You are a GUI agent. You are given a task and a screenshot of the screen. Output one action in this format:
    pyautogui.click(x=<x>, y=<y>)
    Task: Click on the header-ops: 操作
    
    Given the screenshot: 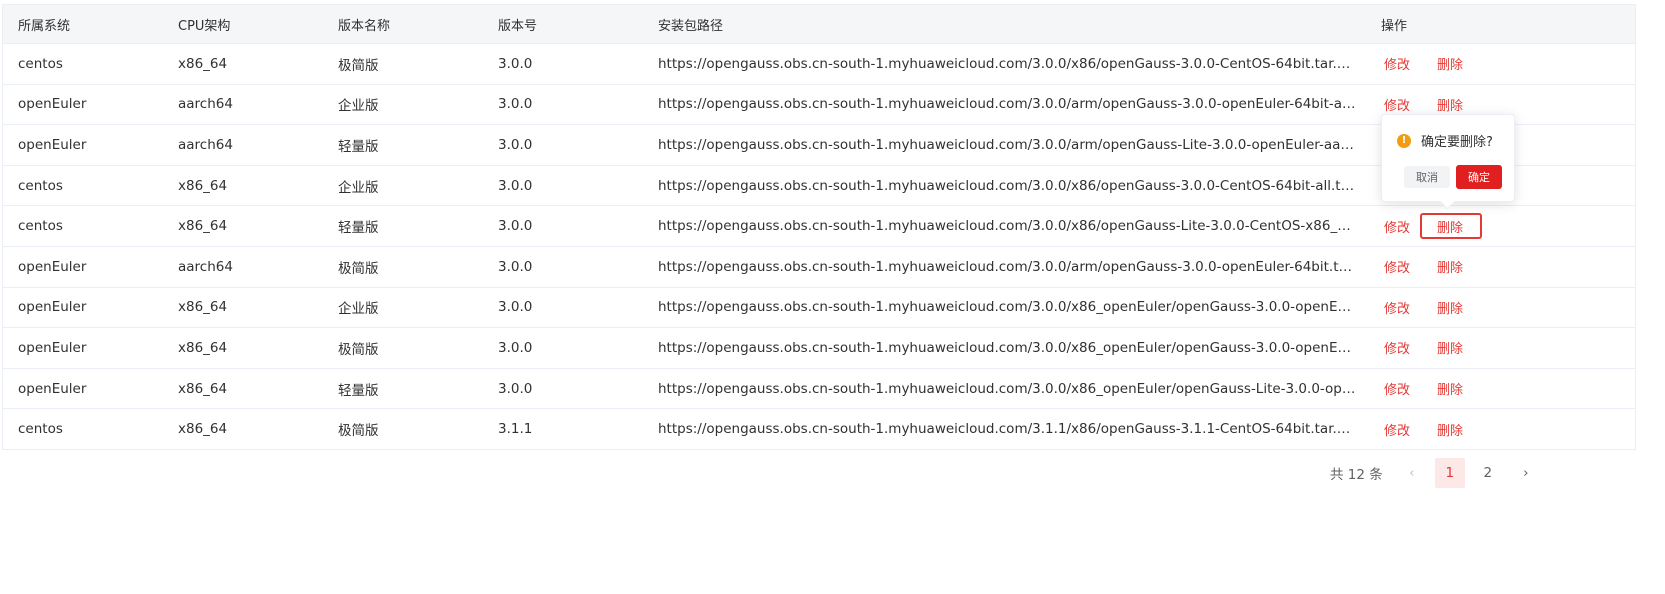 What is the action you would take?
    pyautogui.click(x=1394, y=26)
    